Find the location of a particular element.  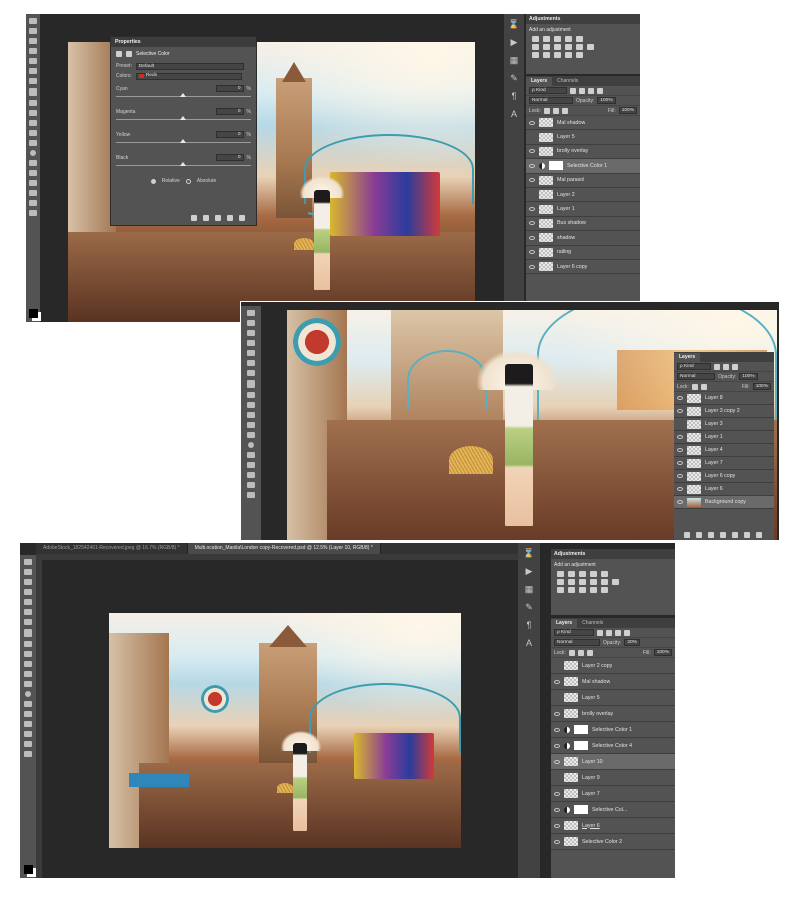

slider-magenta-value: 0 is located at coordinates (229, 111).